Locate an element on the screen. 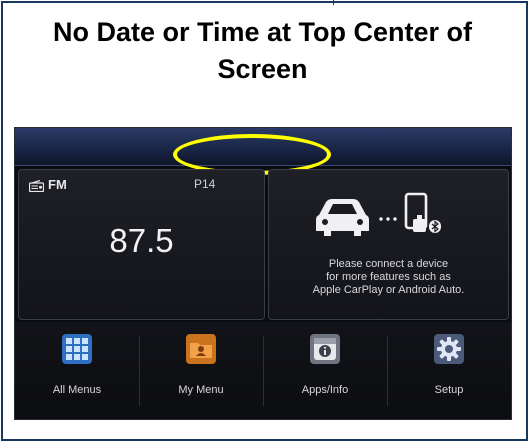 This screenshot has width=529, height=441. dock-apps-info: Apps/Info is located at coordinates (325, 370).